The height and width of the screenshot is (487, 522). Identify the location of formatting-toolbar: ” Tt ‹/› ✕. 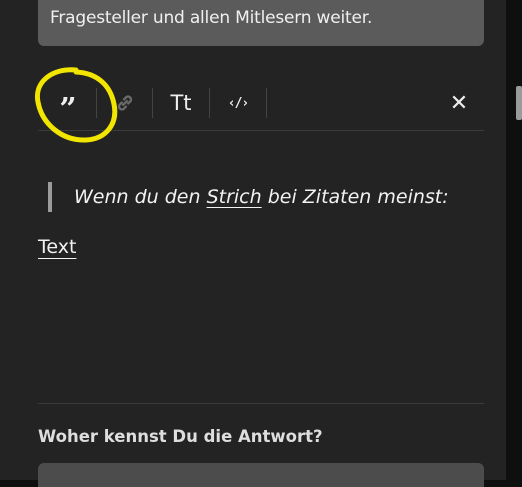
(261, 103).